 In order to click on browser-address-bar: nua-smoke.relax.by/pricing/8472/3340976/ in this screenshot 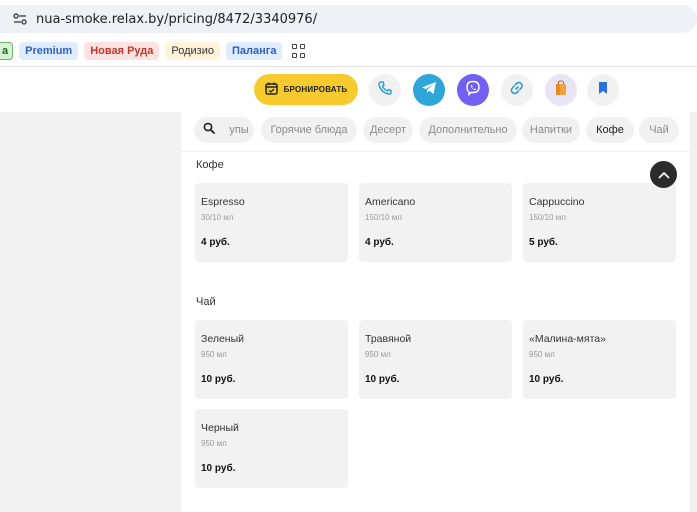, I will do `click(348, 19)`.